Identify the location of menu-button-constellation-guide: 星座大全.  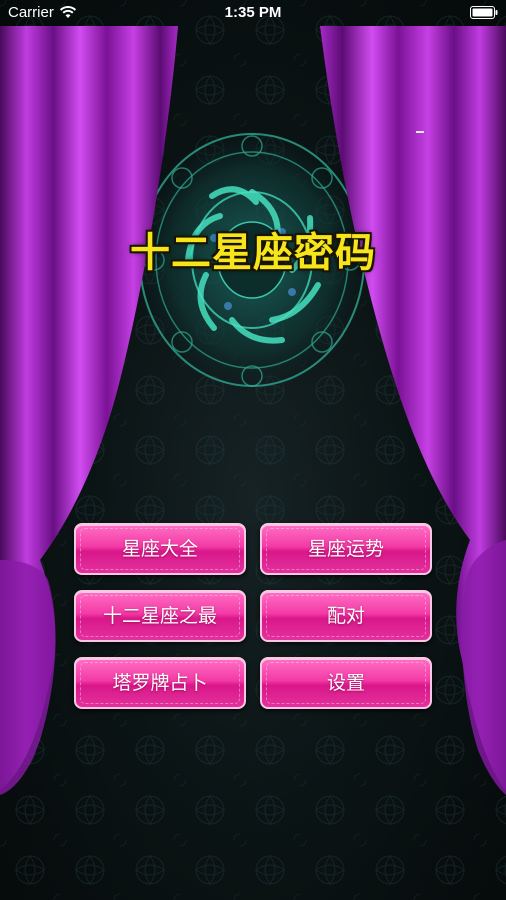
(160, 549).